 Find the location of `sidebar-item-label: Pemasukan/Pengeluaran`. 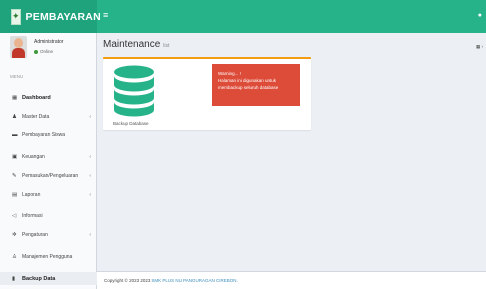

sidebar-item-label: Pemasukan/Pengeluaran is located at coordinates (50, 175).